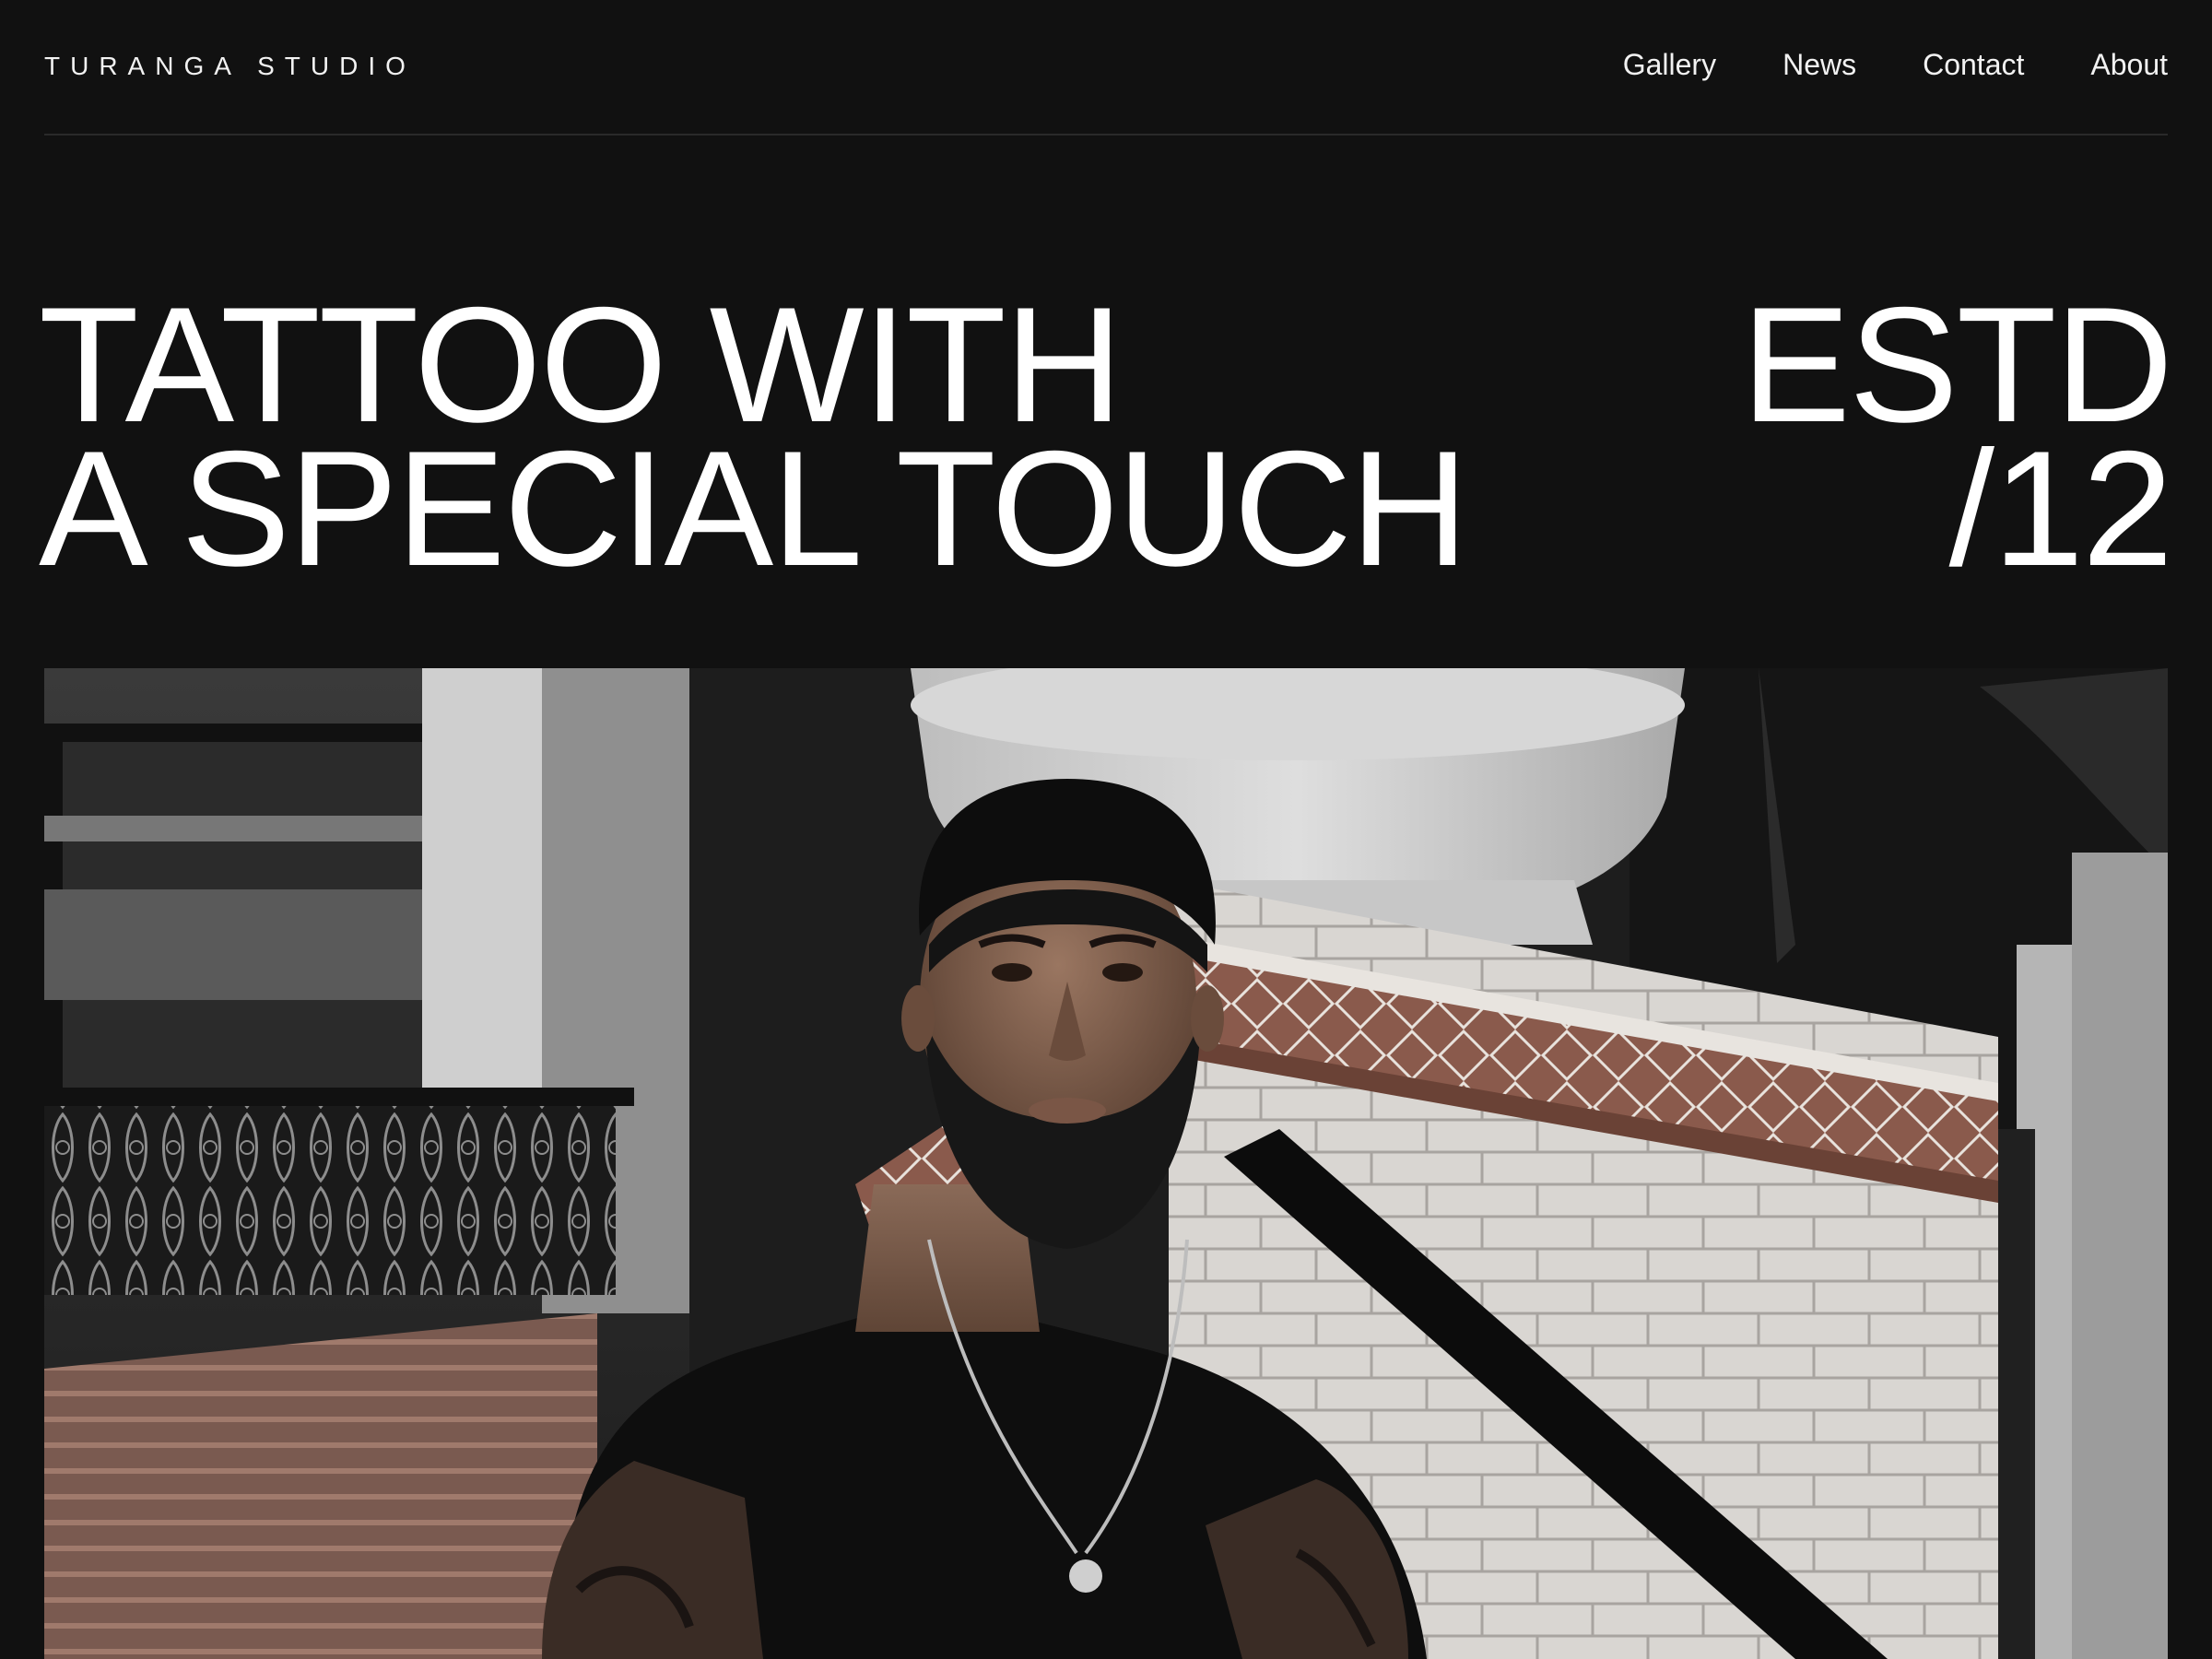 This screenshot has height=1659, width=2212. I want to click on site-logo: TURANGA STUDIO, so click(230, 66).